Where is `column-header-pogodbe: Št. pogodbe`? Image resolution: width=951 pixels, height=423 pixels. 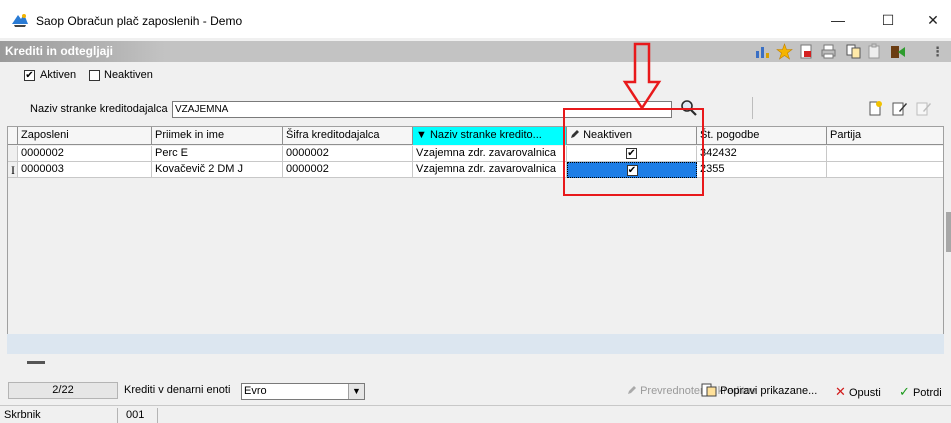
column-header-pogodbe: Št. pogodbe is located at coordinates (762, 136).